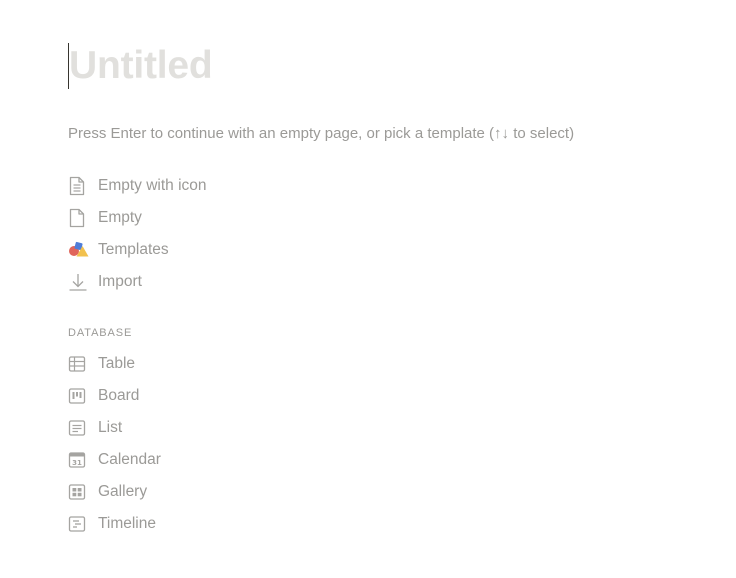 The height and width of the screenshot is (578, 736). Describe the element at coordinates (79, 364) in the screenshot. I see `table-icon` at that location.